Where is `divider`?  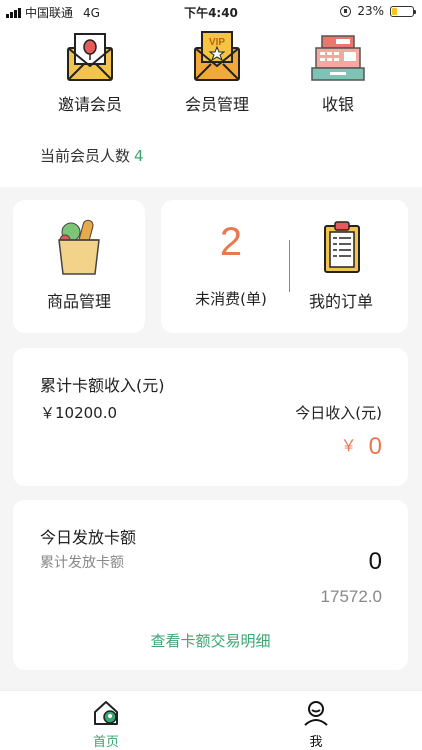
divider is located at coordinates (289, 266).